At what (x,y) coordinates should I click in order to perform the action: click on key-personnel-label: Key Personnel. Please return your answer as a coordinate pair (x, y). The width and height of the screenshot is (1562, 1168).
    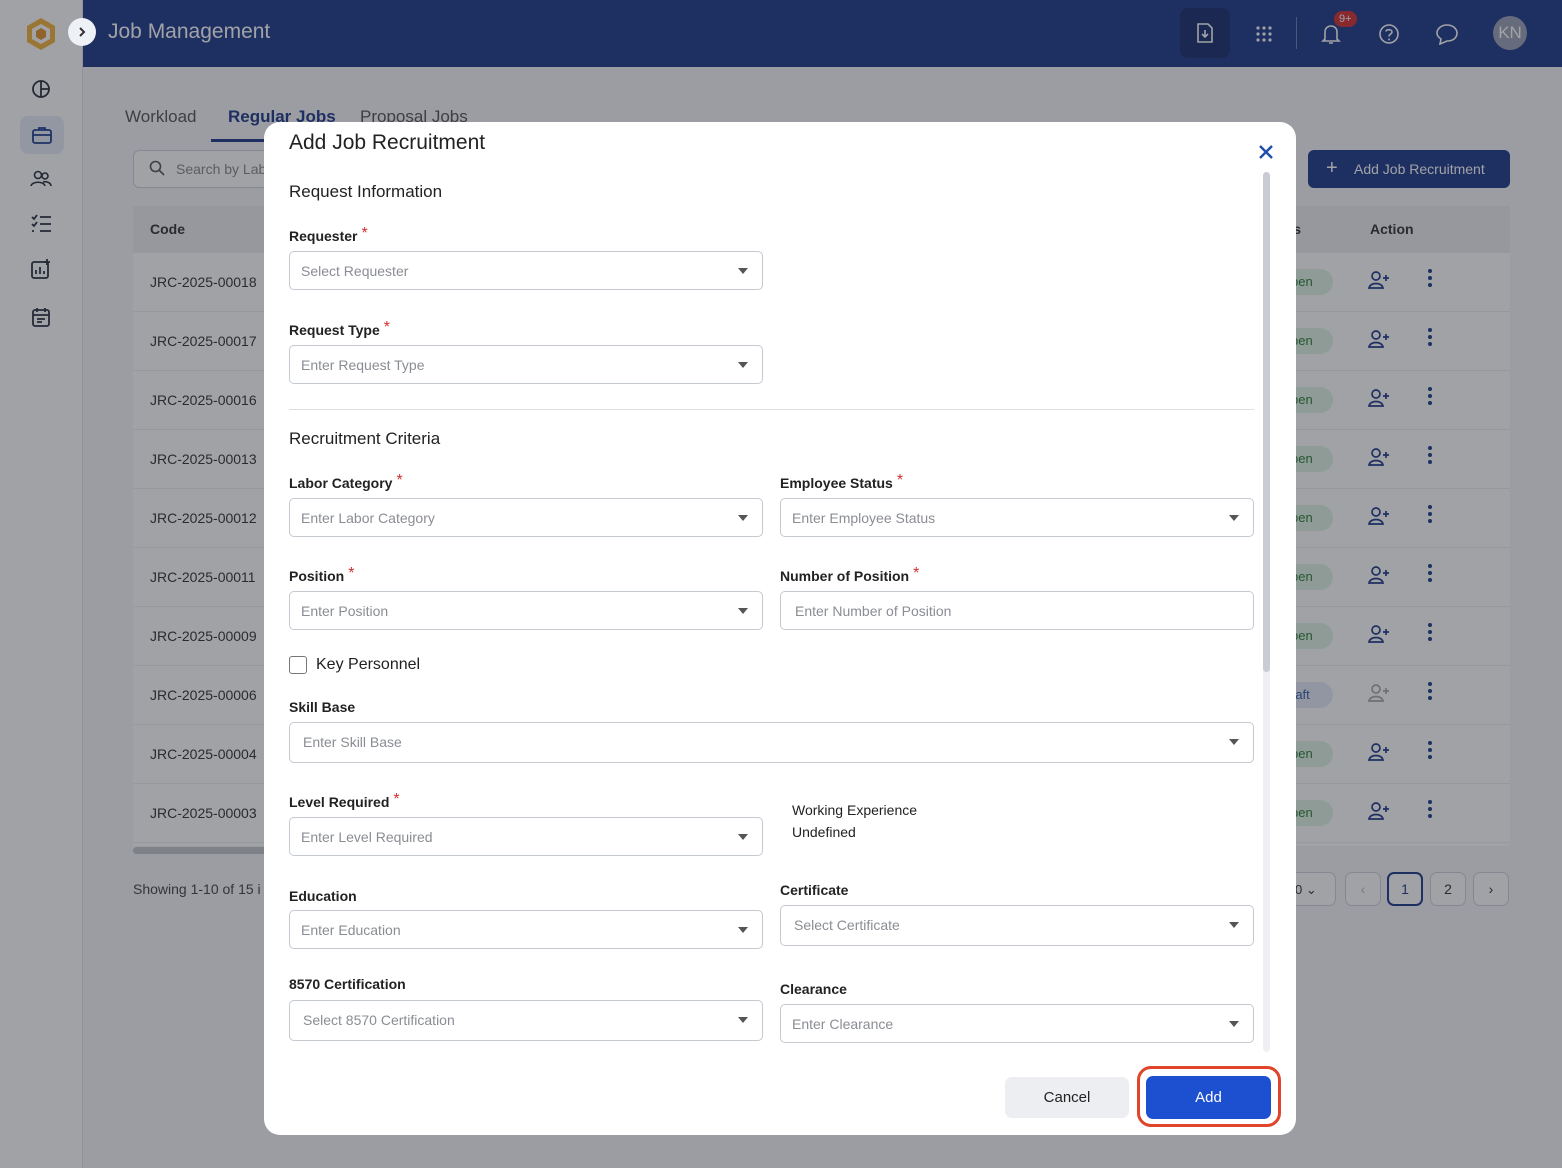
    Looking at the image, I should click on (368, 665).